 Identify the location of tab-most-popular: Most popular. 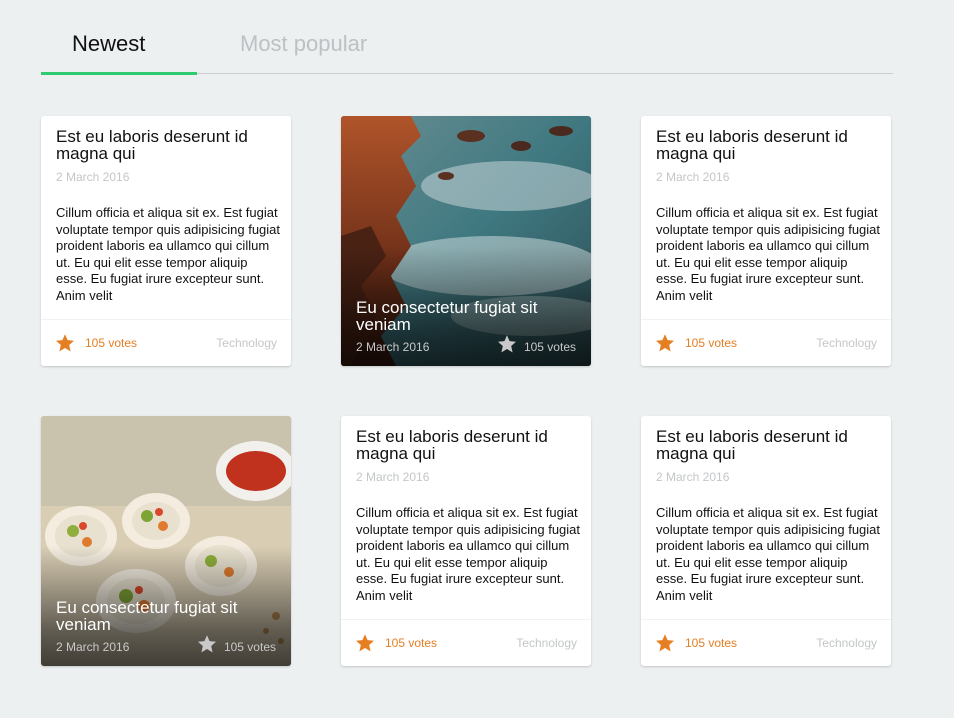
(303, 44).